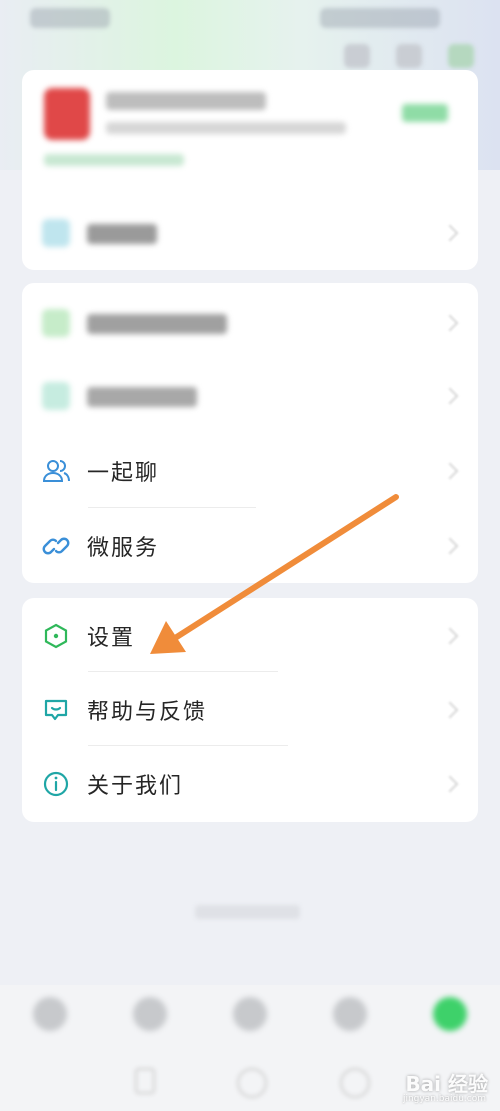  I want to click on skin-icon, so click(461, 56).